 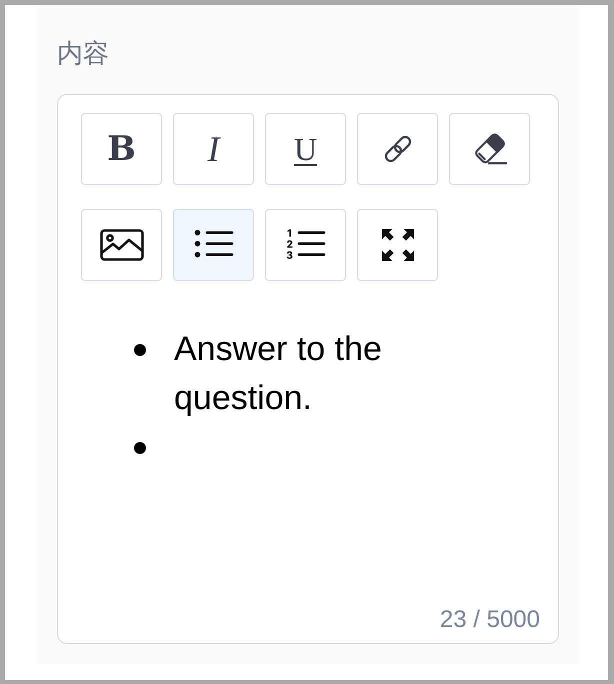 I want to click on link-button, so click(x=397, y=149).